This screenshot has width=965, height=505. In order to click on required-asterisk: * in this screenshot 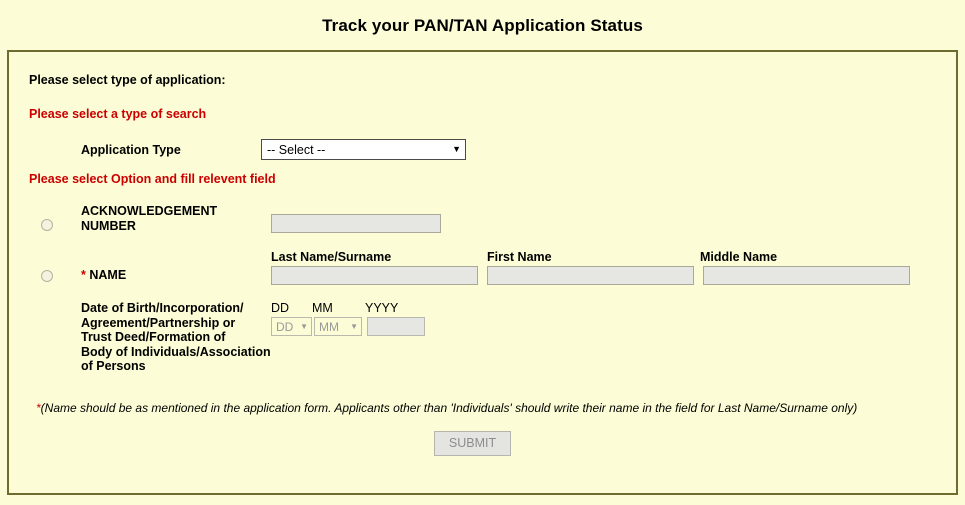, I will do `click(83, 275)`.